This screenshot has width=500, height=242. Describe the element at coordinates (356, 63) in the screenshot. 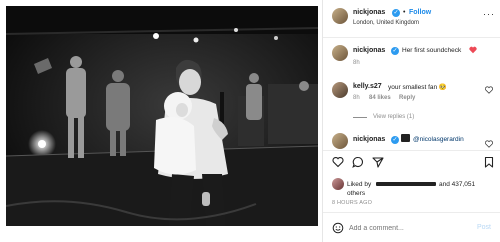

I see `caption-time: 8h` at that location.